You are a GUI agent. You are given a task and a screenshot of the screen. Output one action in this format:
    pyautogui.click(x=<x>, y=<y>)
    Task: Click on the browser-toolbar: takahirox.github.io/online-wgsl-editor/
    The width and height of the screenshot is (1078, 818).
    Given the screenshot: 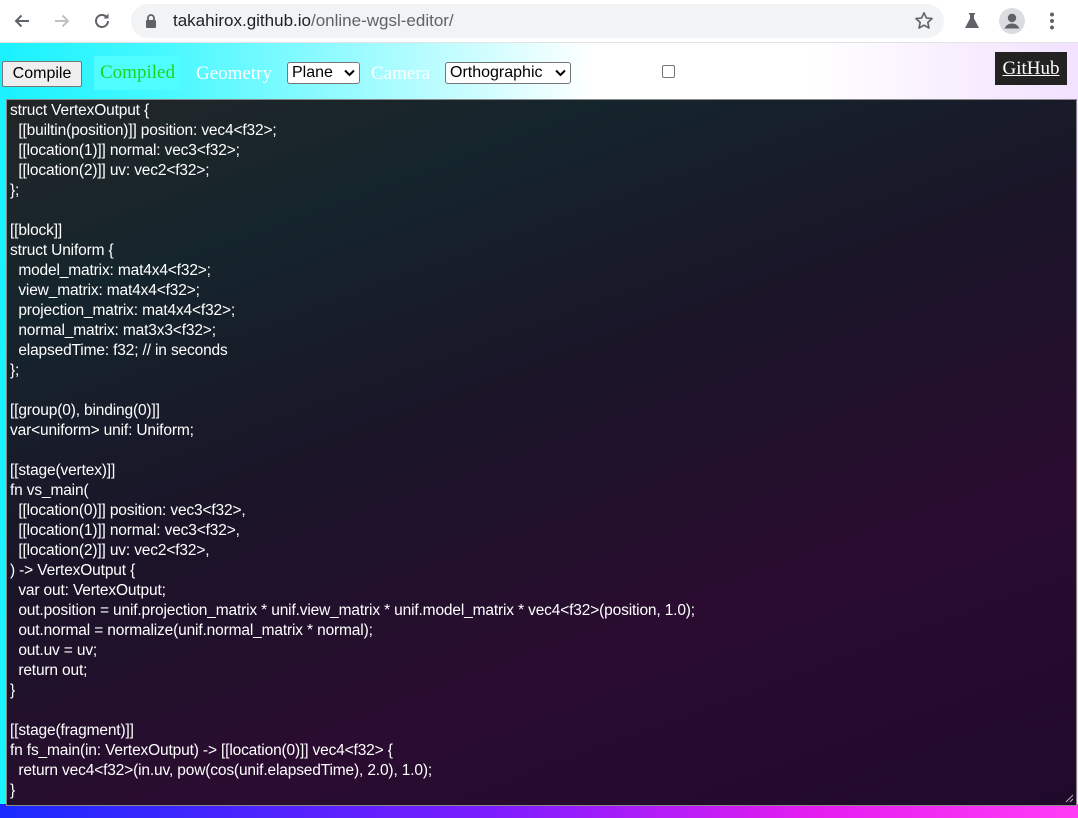 What is the action you would take?
    pyautogui.click(x=539, y=21)
    